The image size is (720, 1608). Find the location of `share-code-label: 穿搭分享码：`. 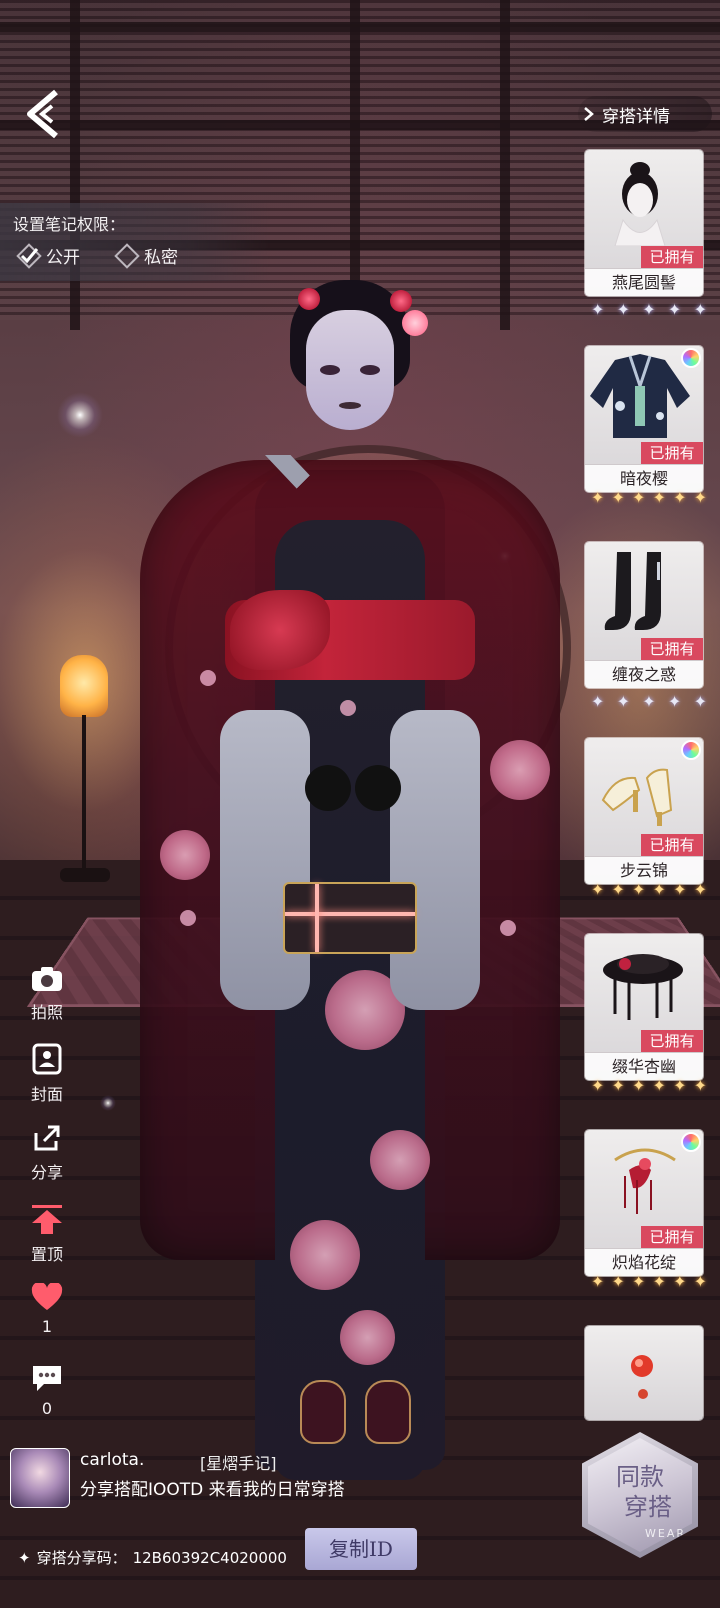

share-code-label: 穿搭分享码： is located at coordinates (81, 1558).